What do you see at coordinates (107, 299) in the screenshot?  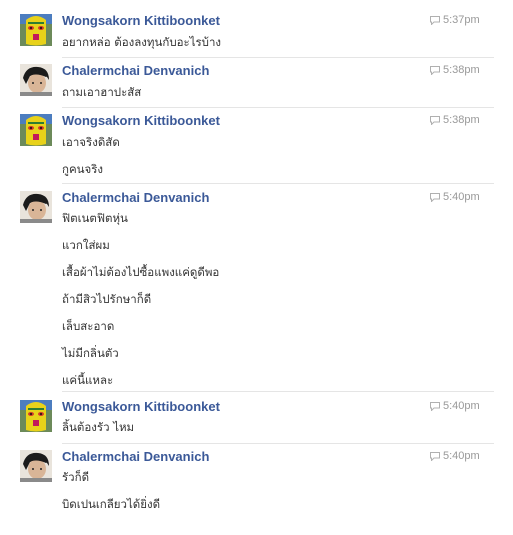 I see `message-text: ถ้ามีสิวไปรักษาก็ดี` at bounding box center [107, 299].